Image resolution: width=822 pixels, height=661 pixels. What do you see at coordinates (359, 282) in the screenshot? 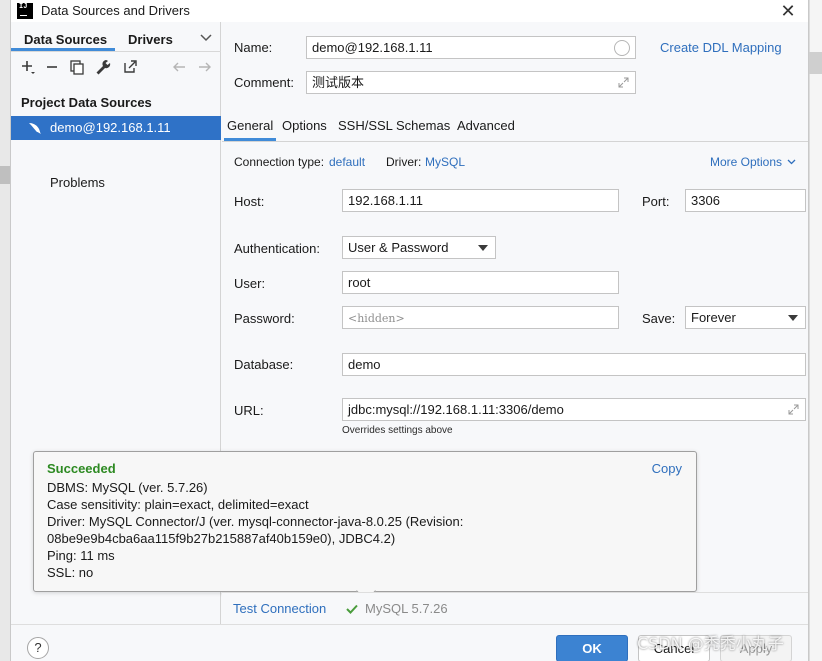
I see `user-value: root` at bounding box center [359, 282].